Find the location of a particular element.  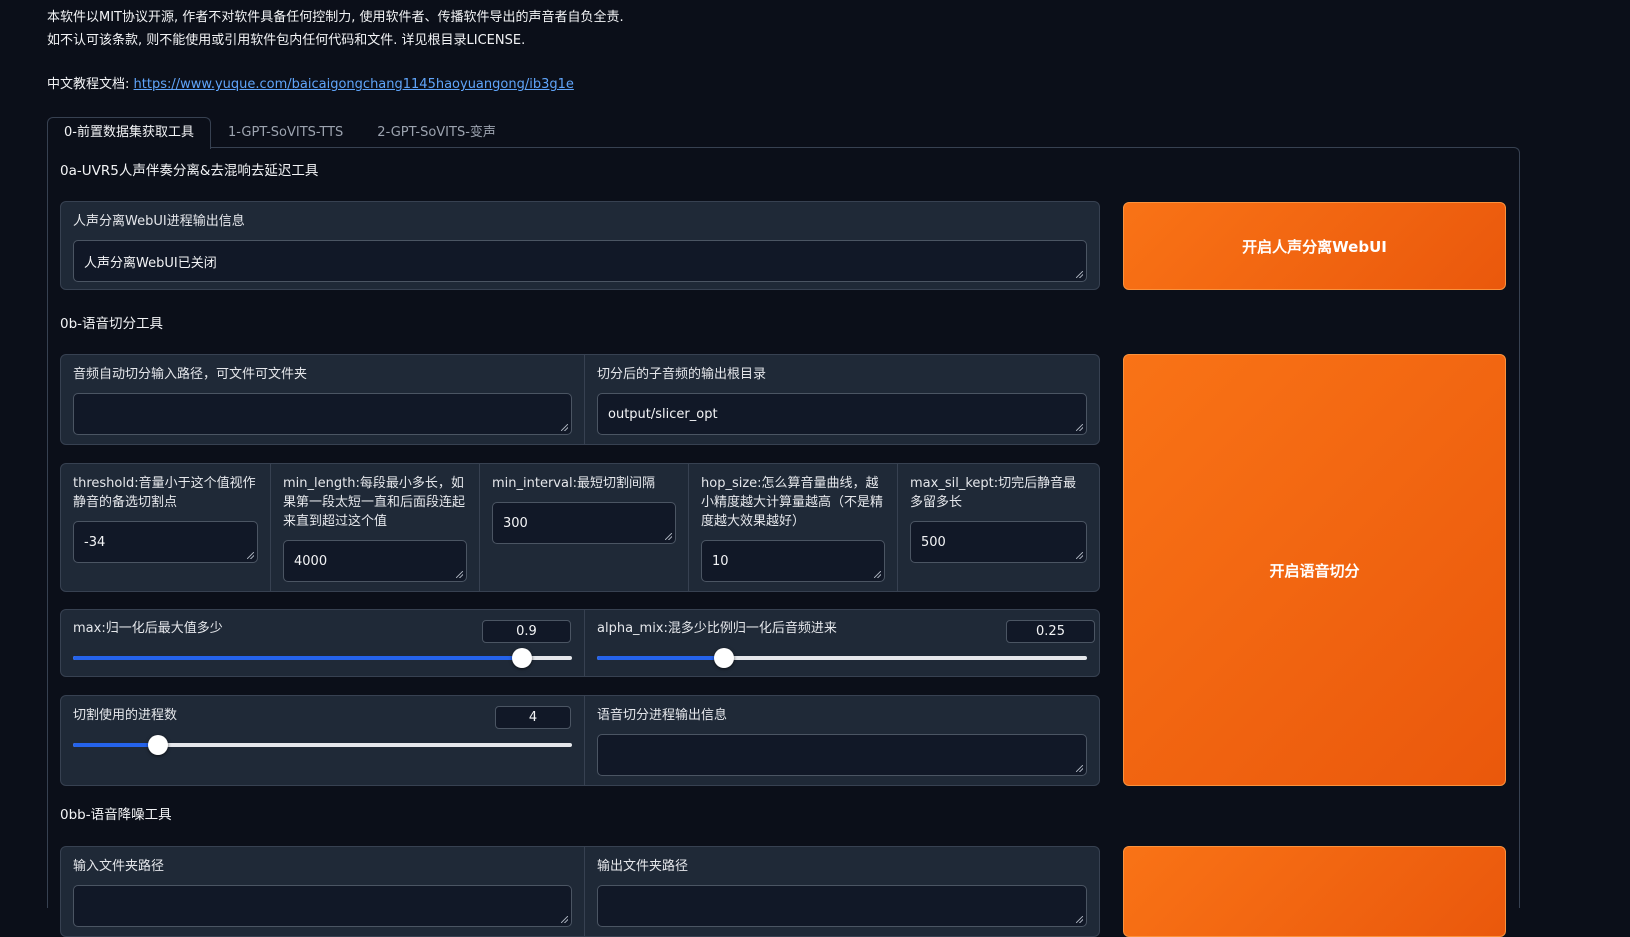

max-slider-thumb is located at coordinates (522, 658).